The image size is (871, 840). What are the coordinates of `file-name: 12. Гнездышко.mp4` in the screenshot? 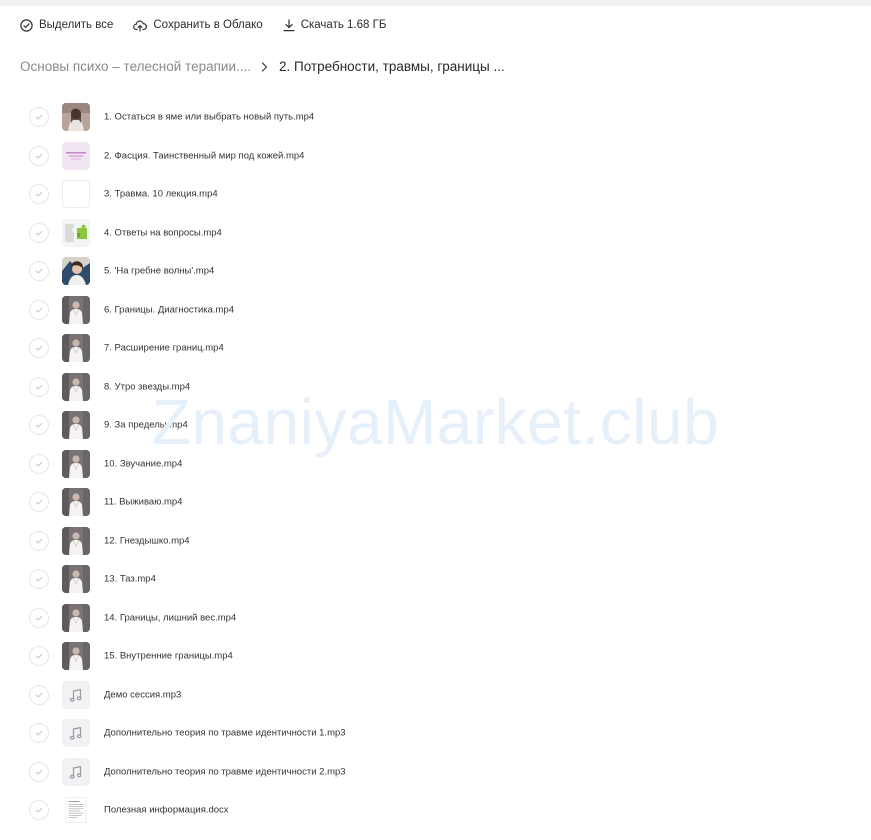 It's located at (147, 540).